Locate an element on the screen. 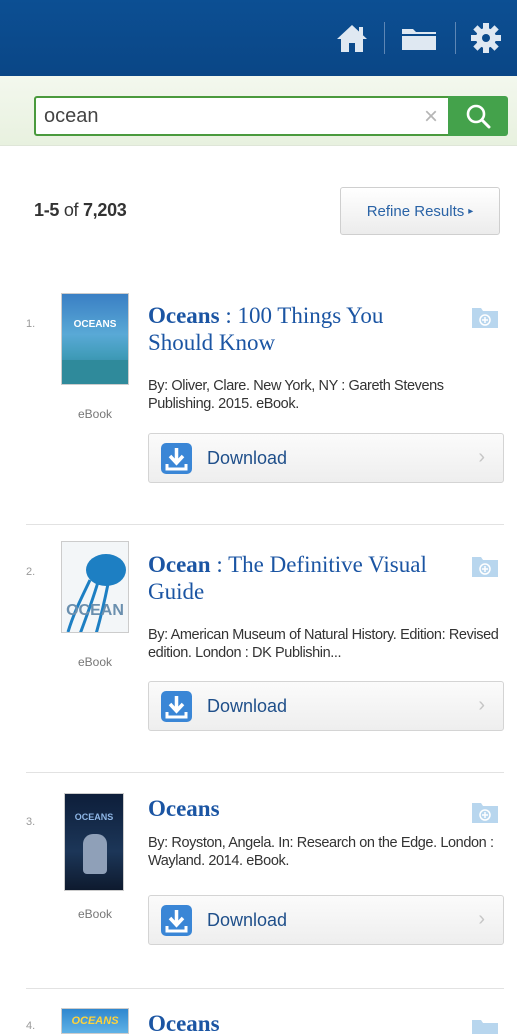  result-number: 2. is located at coordinates (31, 572).